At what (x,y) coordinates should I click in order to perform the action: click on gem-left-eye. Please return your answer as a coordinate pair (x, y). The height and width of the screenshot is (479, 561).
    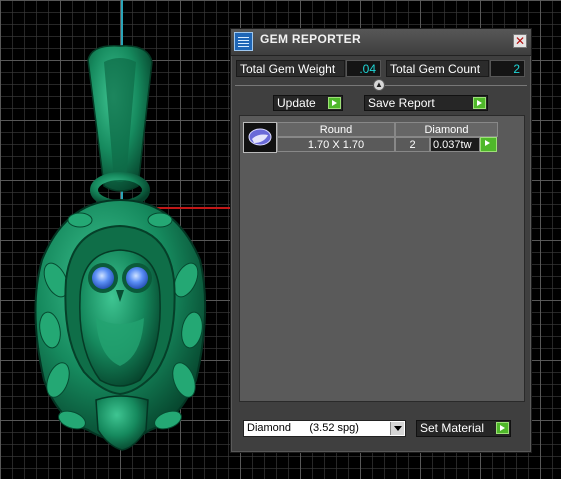
    Looking at the image, I should click on (103, 278).